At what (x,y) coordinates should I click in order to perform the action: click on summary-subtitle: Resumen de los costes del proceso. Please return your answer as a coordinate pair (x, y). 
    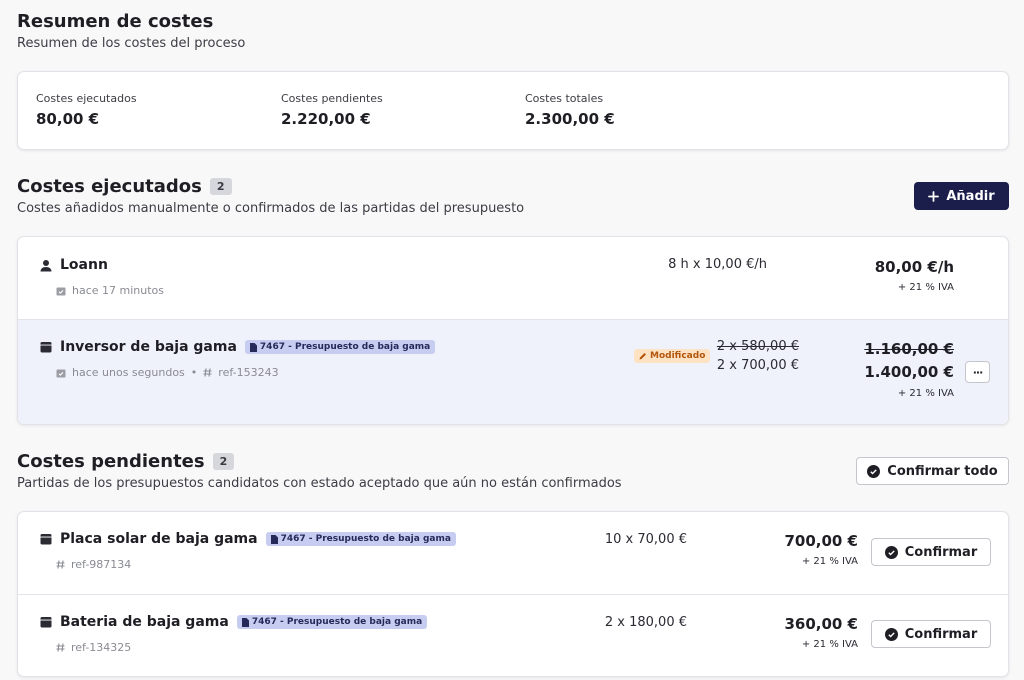
    Looking at the image, I should click on (131, 43).